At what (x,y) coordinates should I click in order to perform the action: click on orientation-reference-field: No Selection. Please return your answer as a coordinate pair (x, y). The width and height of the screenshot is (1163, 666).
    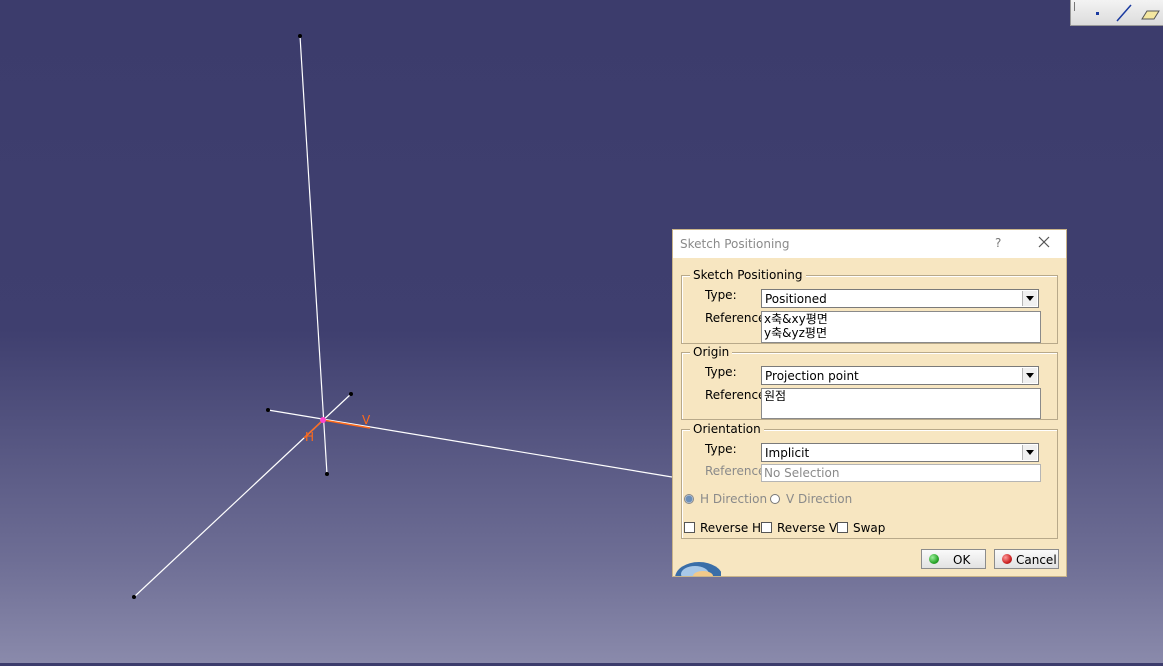
    Looking at the image, I should click on (901, 473).